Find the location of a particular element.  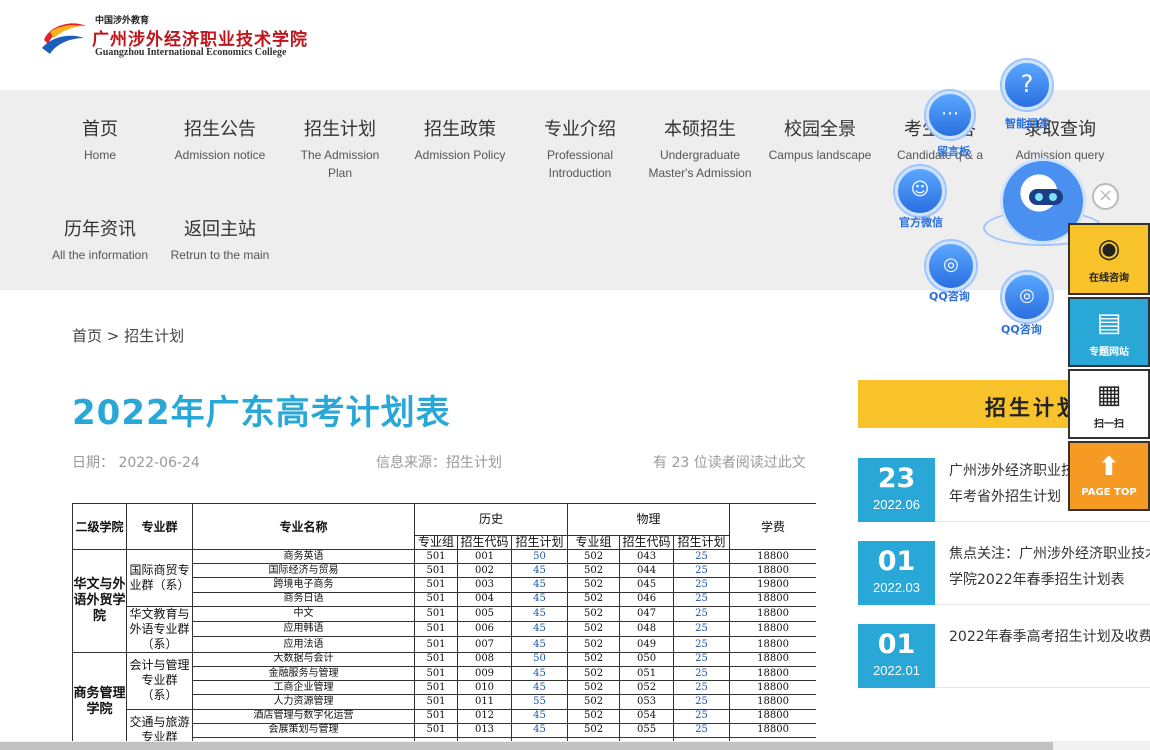

nav-item-information: 历年资讯 All the information is located at coordinates (100, 240).